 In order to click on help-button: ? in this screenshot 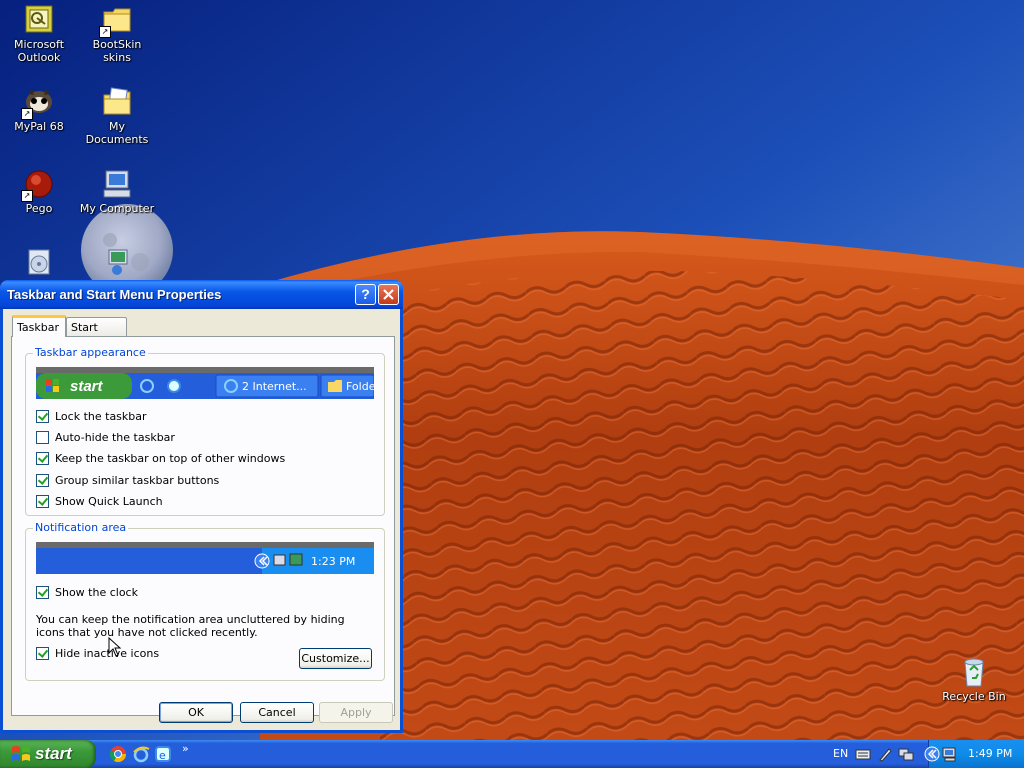, I will do `click(365, 294)`.